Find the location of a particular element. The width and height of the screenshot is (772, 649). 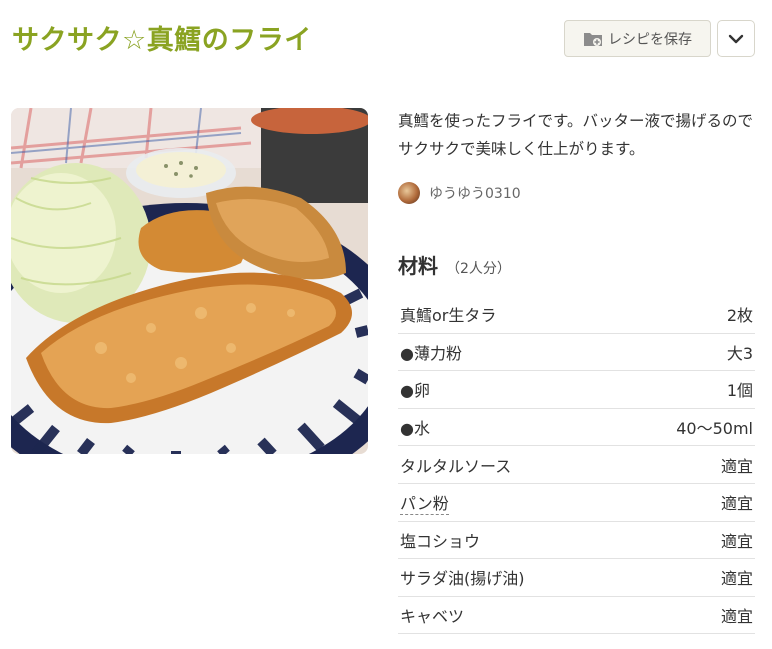

ingredient-row: 塩コショウ 適宜 is located at coordinates (576, 541).